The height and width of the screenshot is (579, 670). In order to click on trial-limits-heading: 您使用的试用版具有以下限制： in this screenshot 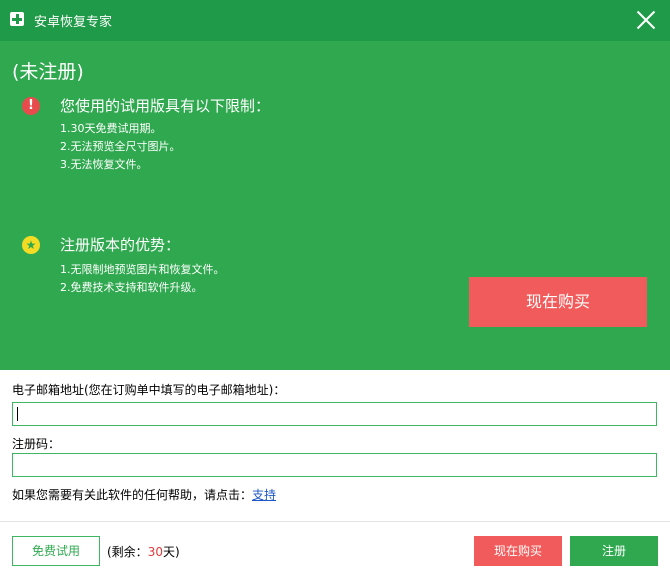, I will do `click(165, 106)`.